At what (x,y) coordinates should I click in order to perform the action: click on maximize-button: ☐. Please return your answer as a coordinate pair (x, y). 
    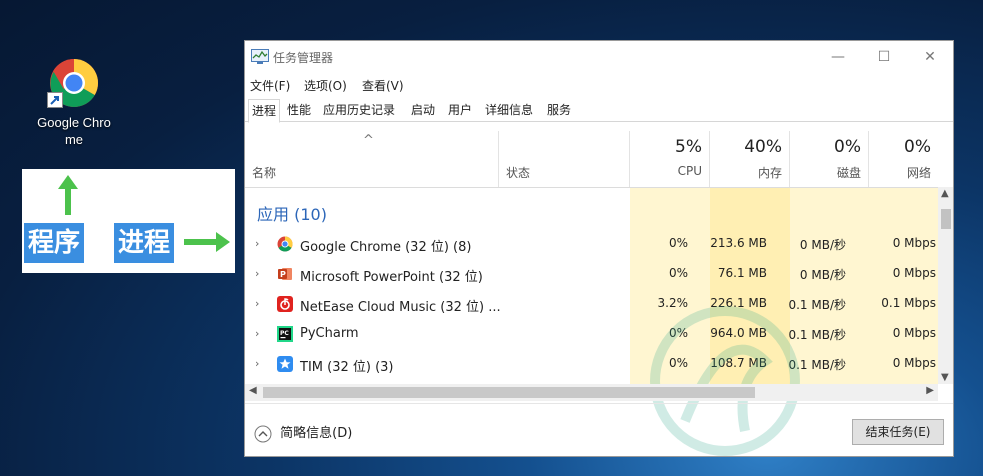
    Looking at the image, I should click on (884, 57).